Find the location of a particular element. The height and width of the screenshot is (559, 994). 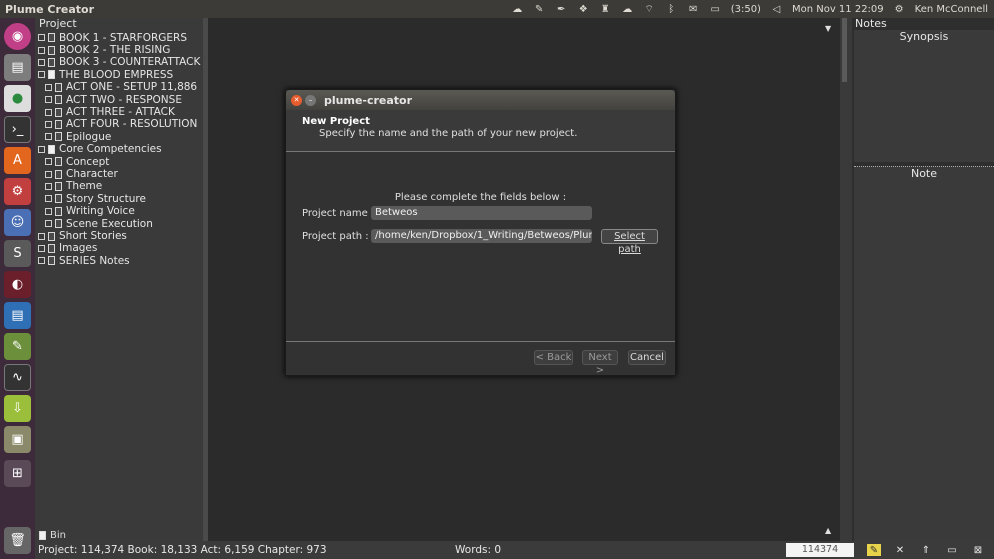

fullscreen-icon: ⊠ is located at coordinates (978, 550).